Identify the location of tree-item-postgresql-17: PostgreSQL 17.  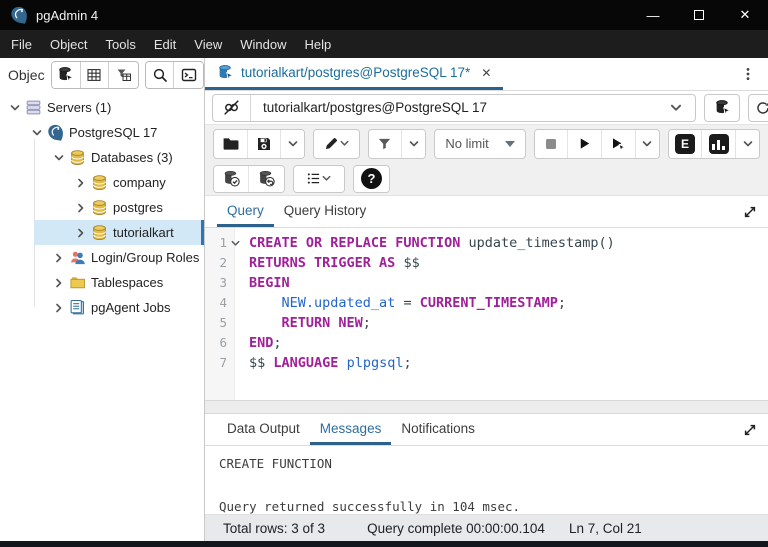
(102, 132).